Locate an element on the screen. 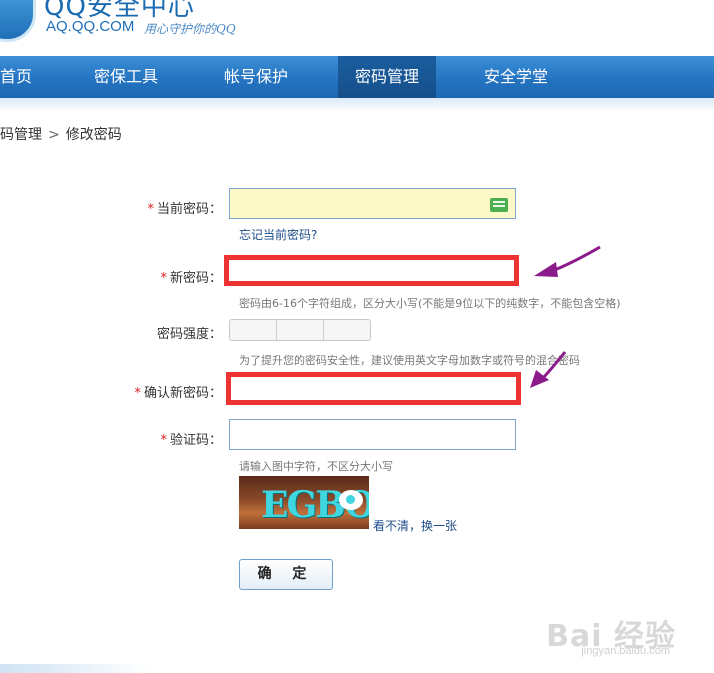 This screenshot has height=673, width=714. breadcrumb-parent: 密码管理 is located at coordinates (21, 135).